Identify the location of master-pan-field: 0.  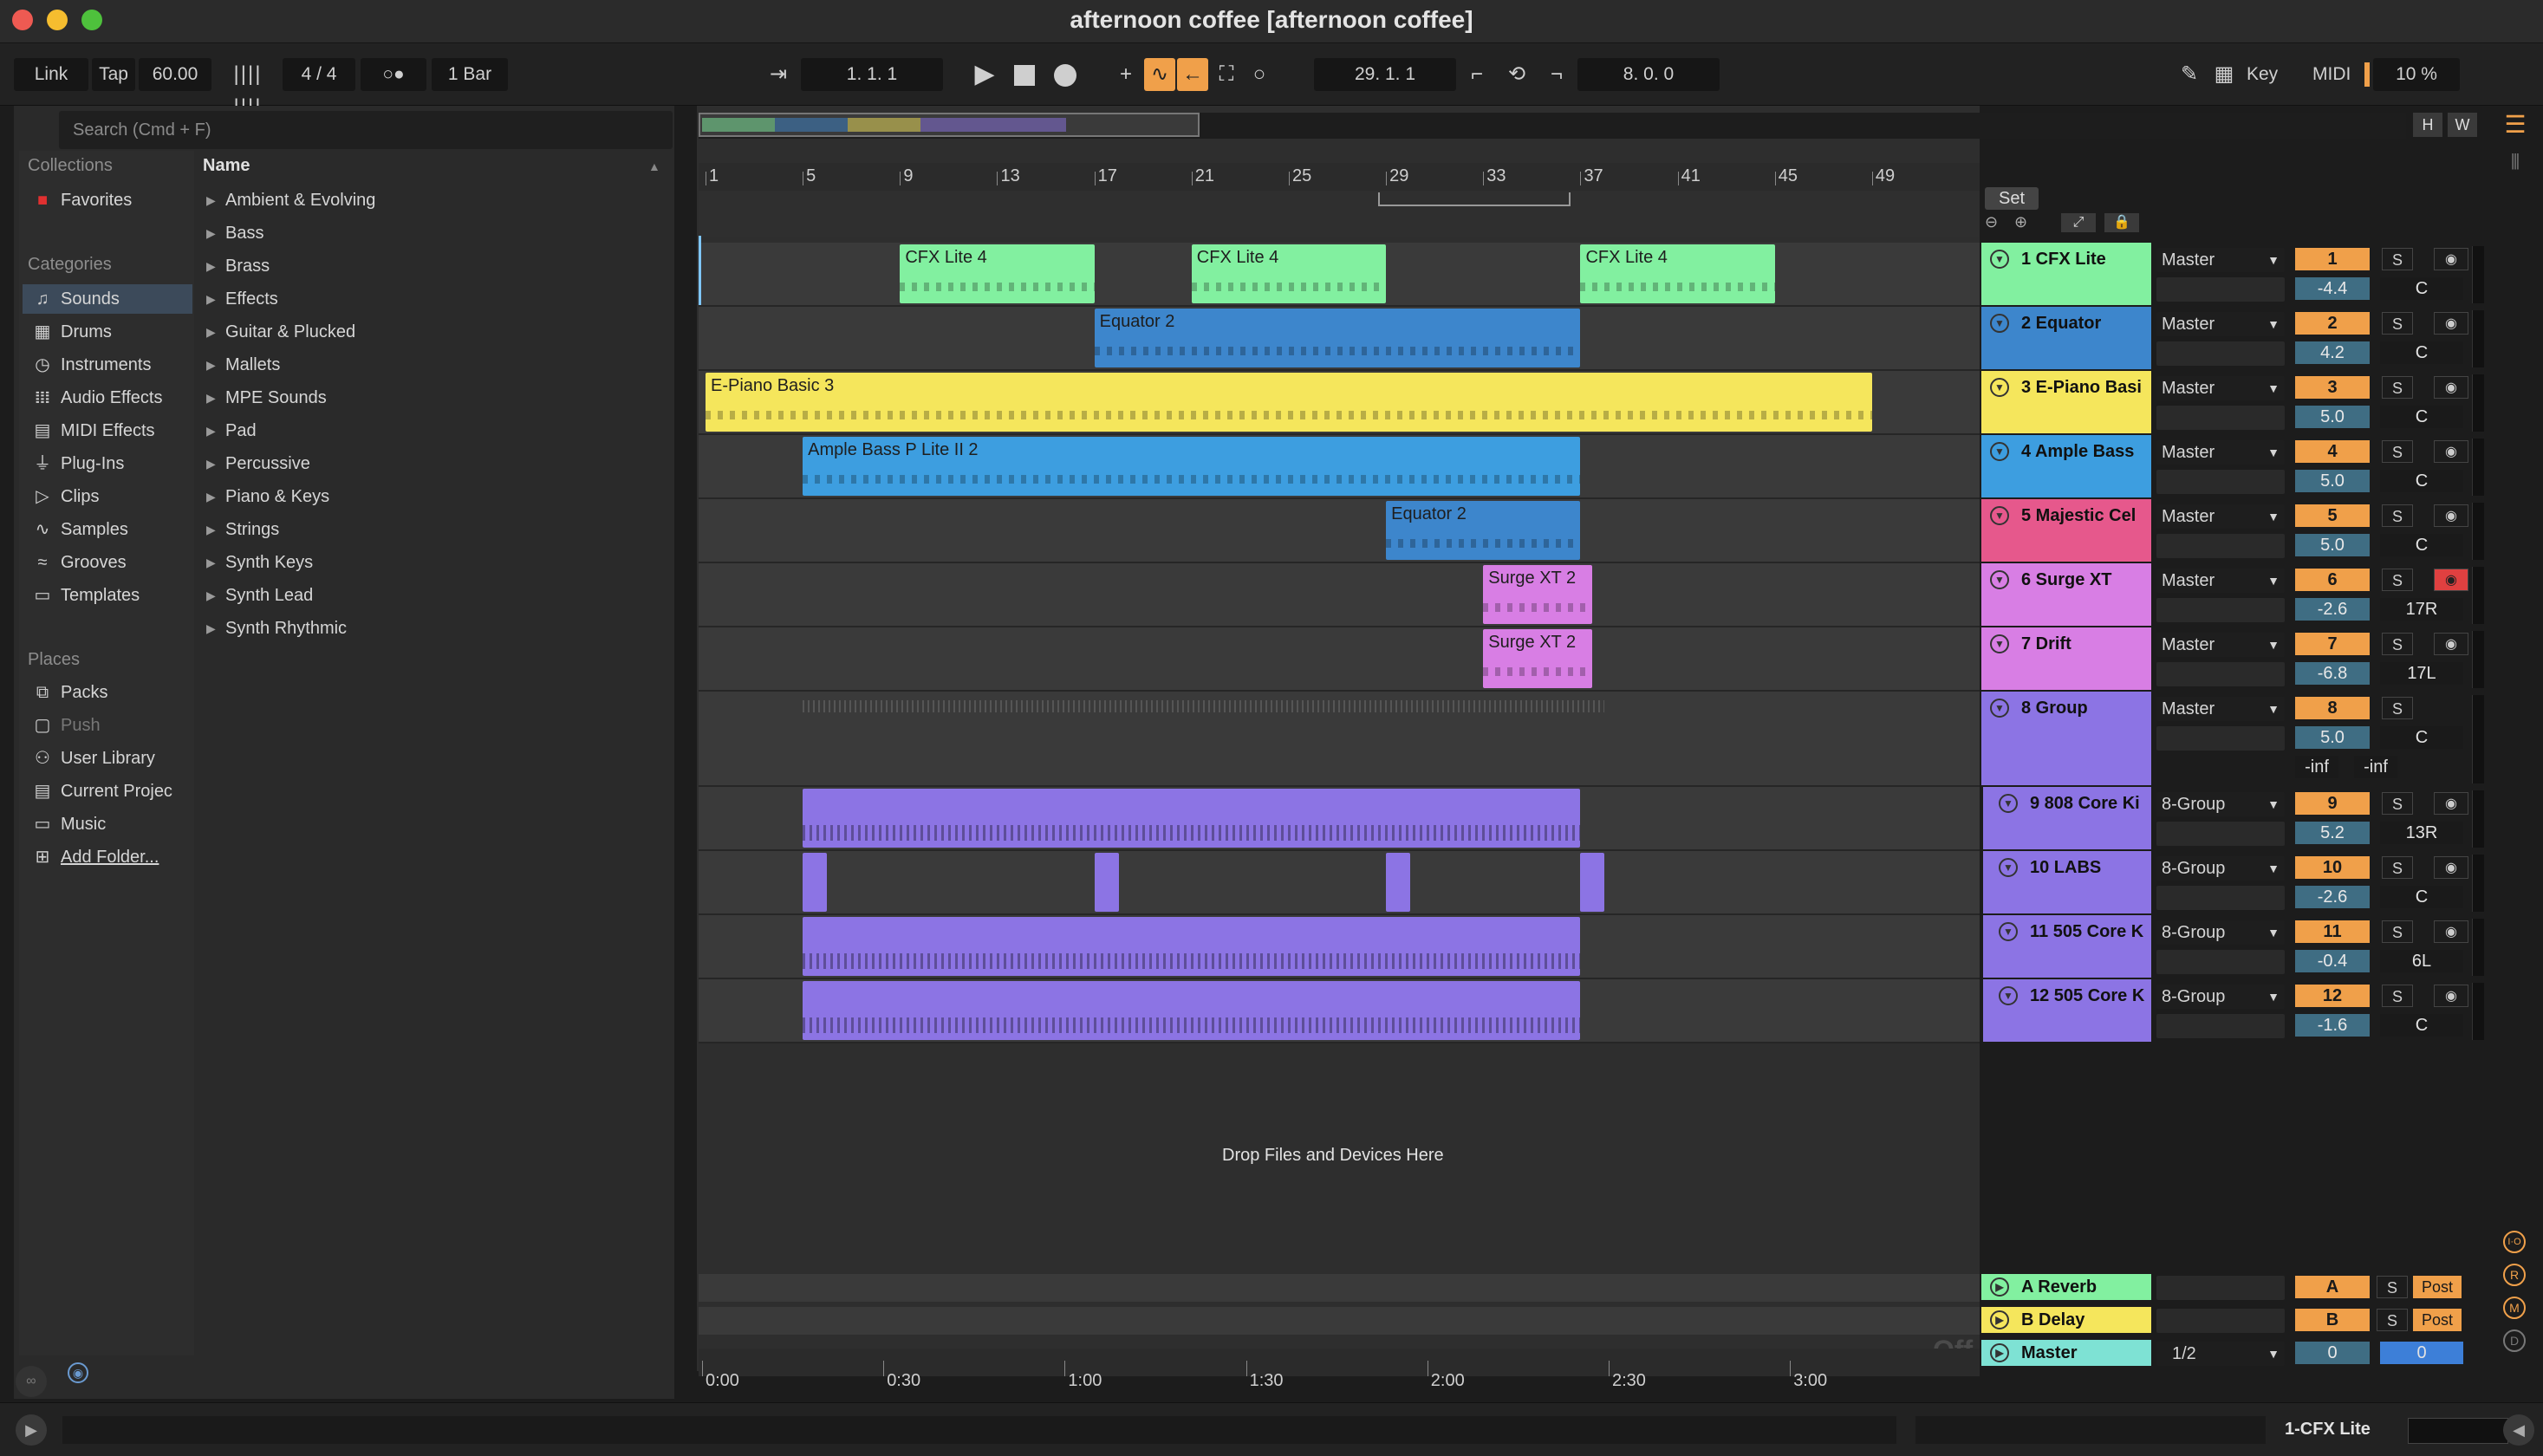
(2422, 1353).